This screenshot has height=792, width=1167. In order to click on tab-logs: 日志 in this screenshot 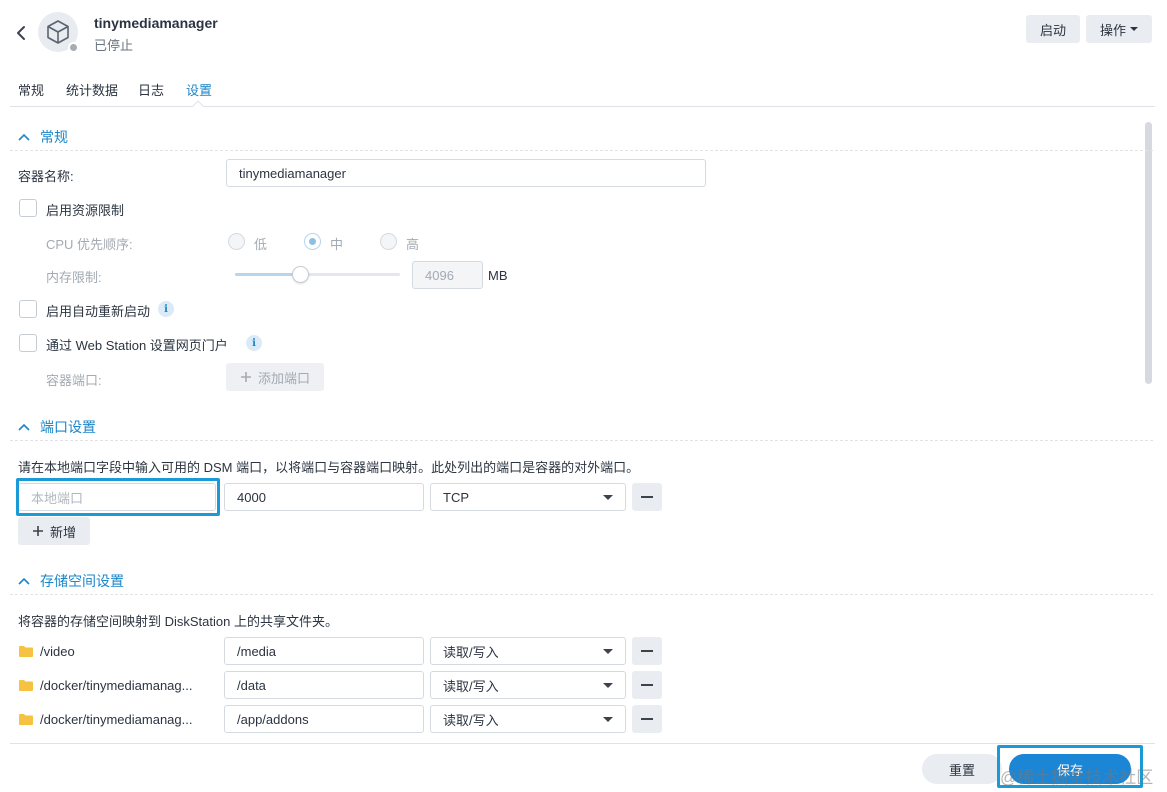, I will do `click(151, 89)`.